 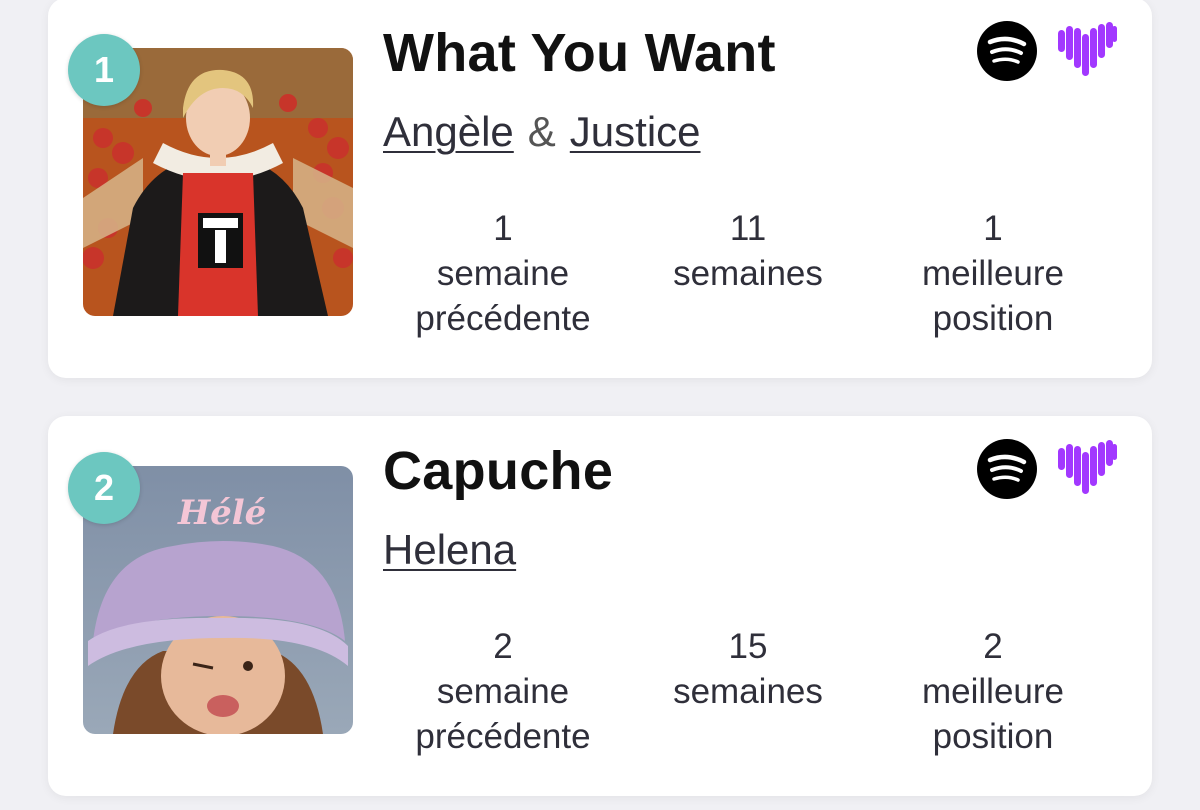 I want to click on stat-previous-week: 1 semaine précédente, so click(x=503, y=273).